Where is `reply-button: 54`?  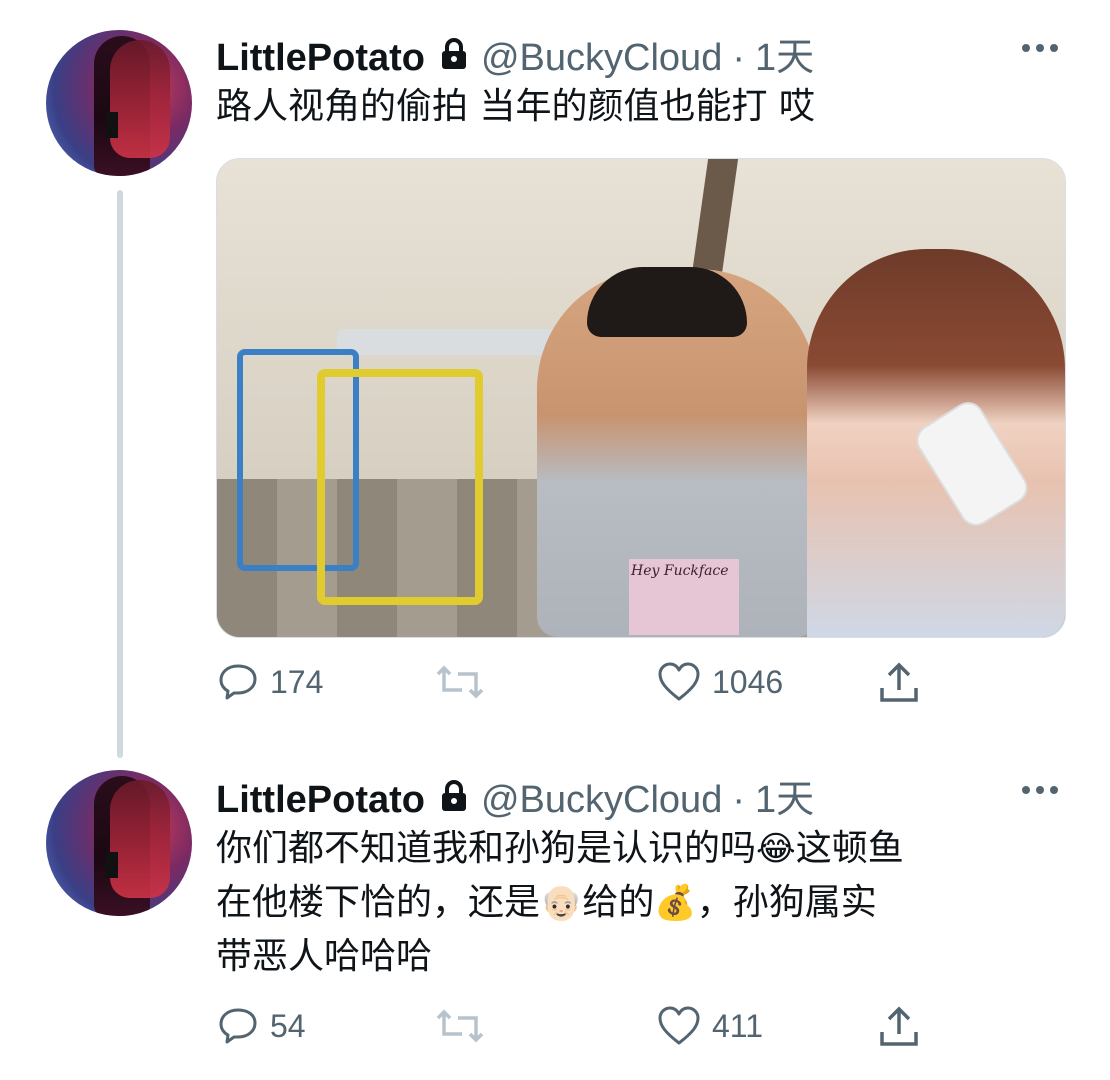 reply-button: 54 is located at coordinates (261, 1026).